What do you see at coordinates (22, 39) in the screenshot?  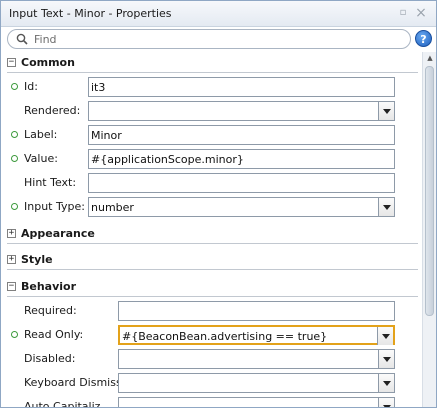 I see `search-icon` at bounding box center [22, 39].